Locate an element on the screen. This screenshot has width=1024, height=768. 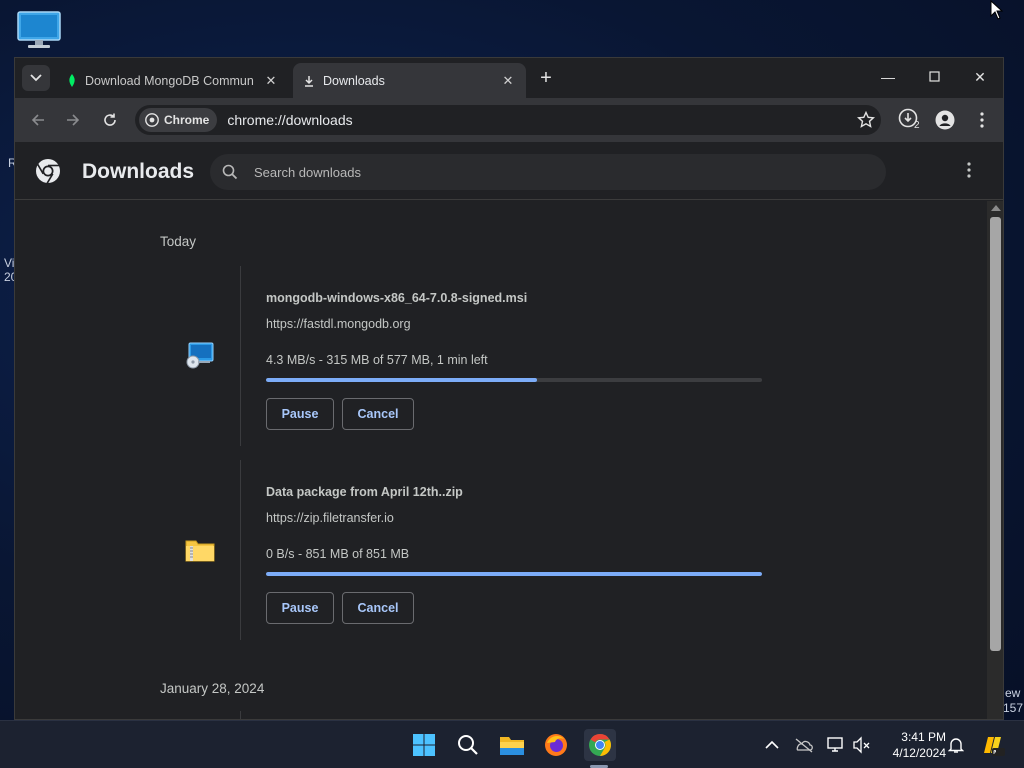
maximize-button is located at coordinates (934, 77).